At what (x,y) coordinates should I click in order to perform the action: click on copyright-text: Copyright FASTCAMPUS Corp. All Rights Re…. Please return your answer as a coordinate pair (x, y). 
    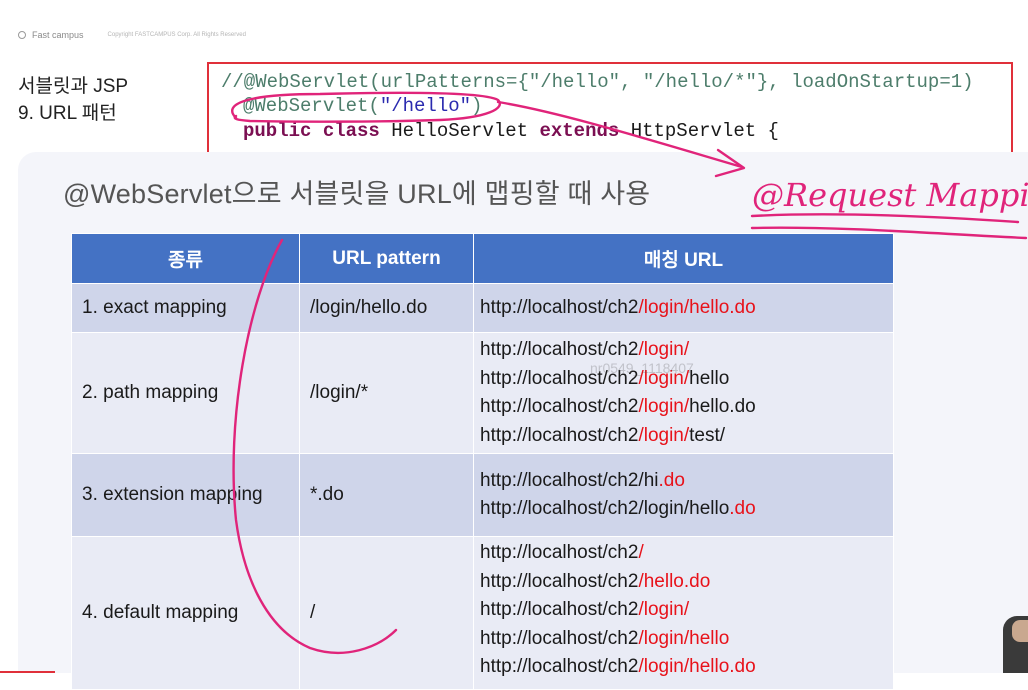
    Looking at the image, I should click on (176, 35).